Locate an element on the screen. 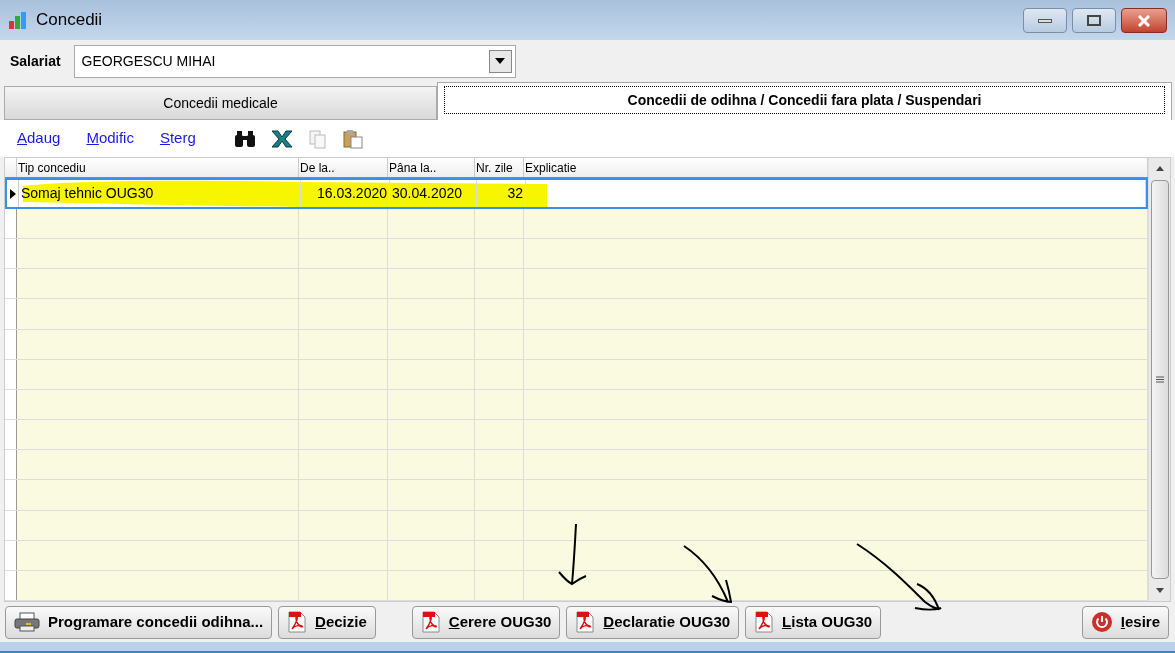 This screenshot has height=653, width=1175. column-header: Tip concediu is located at coordinates (158, 167).